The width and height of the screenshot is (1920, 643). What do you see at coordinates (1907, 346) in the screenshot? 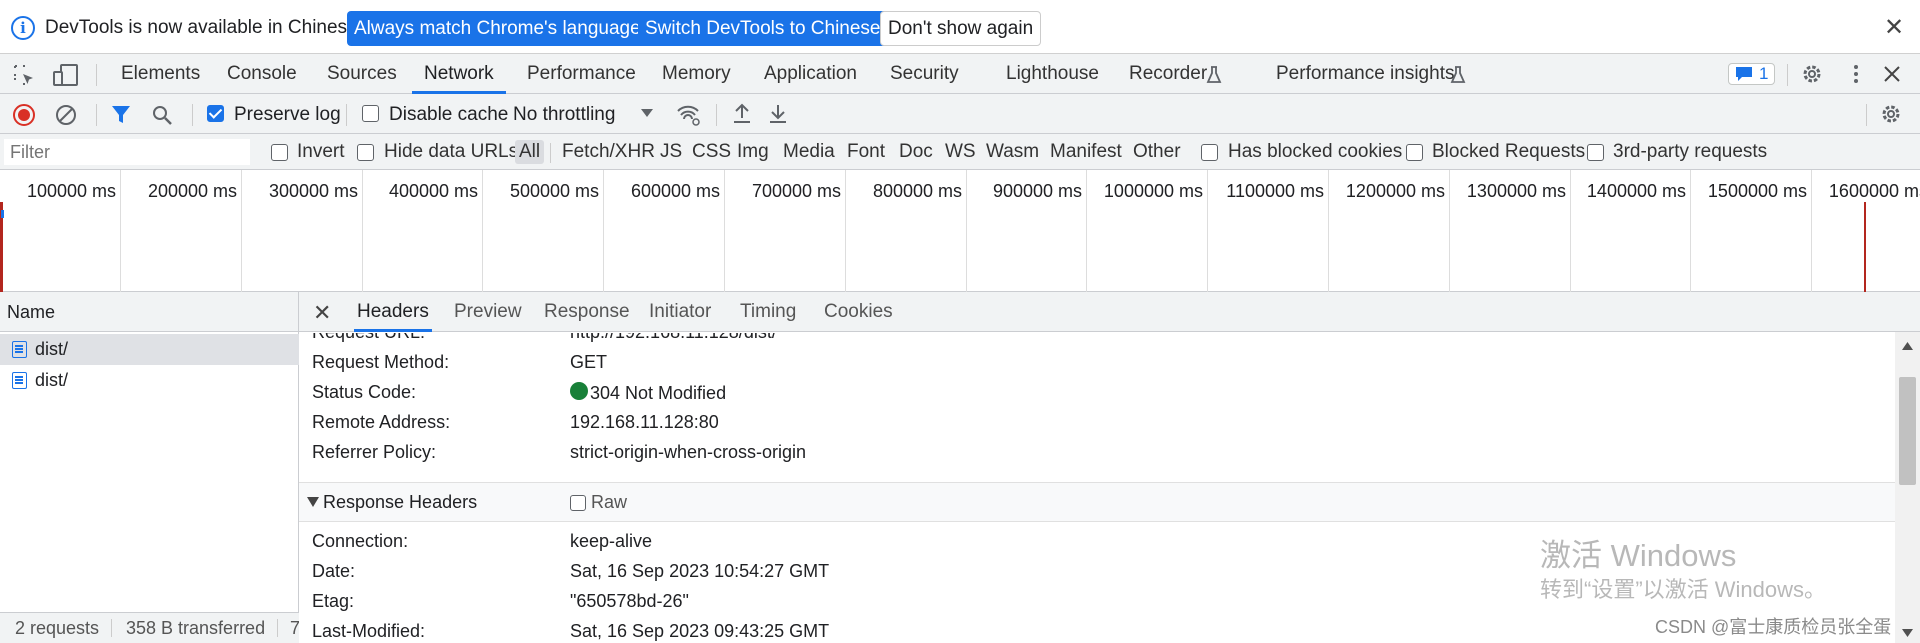
I see `scroll-up-arrow-icon` at bounding box center [1907, 346].